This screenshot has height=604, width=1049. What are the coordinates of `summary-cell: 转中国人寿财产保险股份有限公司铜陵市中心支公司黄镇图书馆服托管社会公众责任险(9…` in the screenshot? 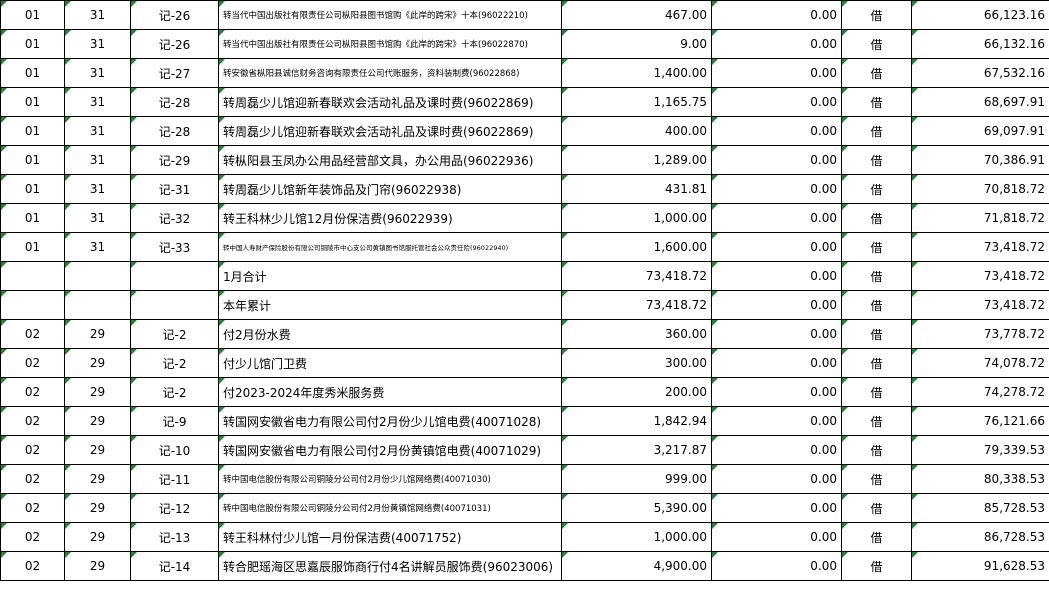 It's located at (390, 247).